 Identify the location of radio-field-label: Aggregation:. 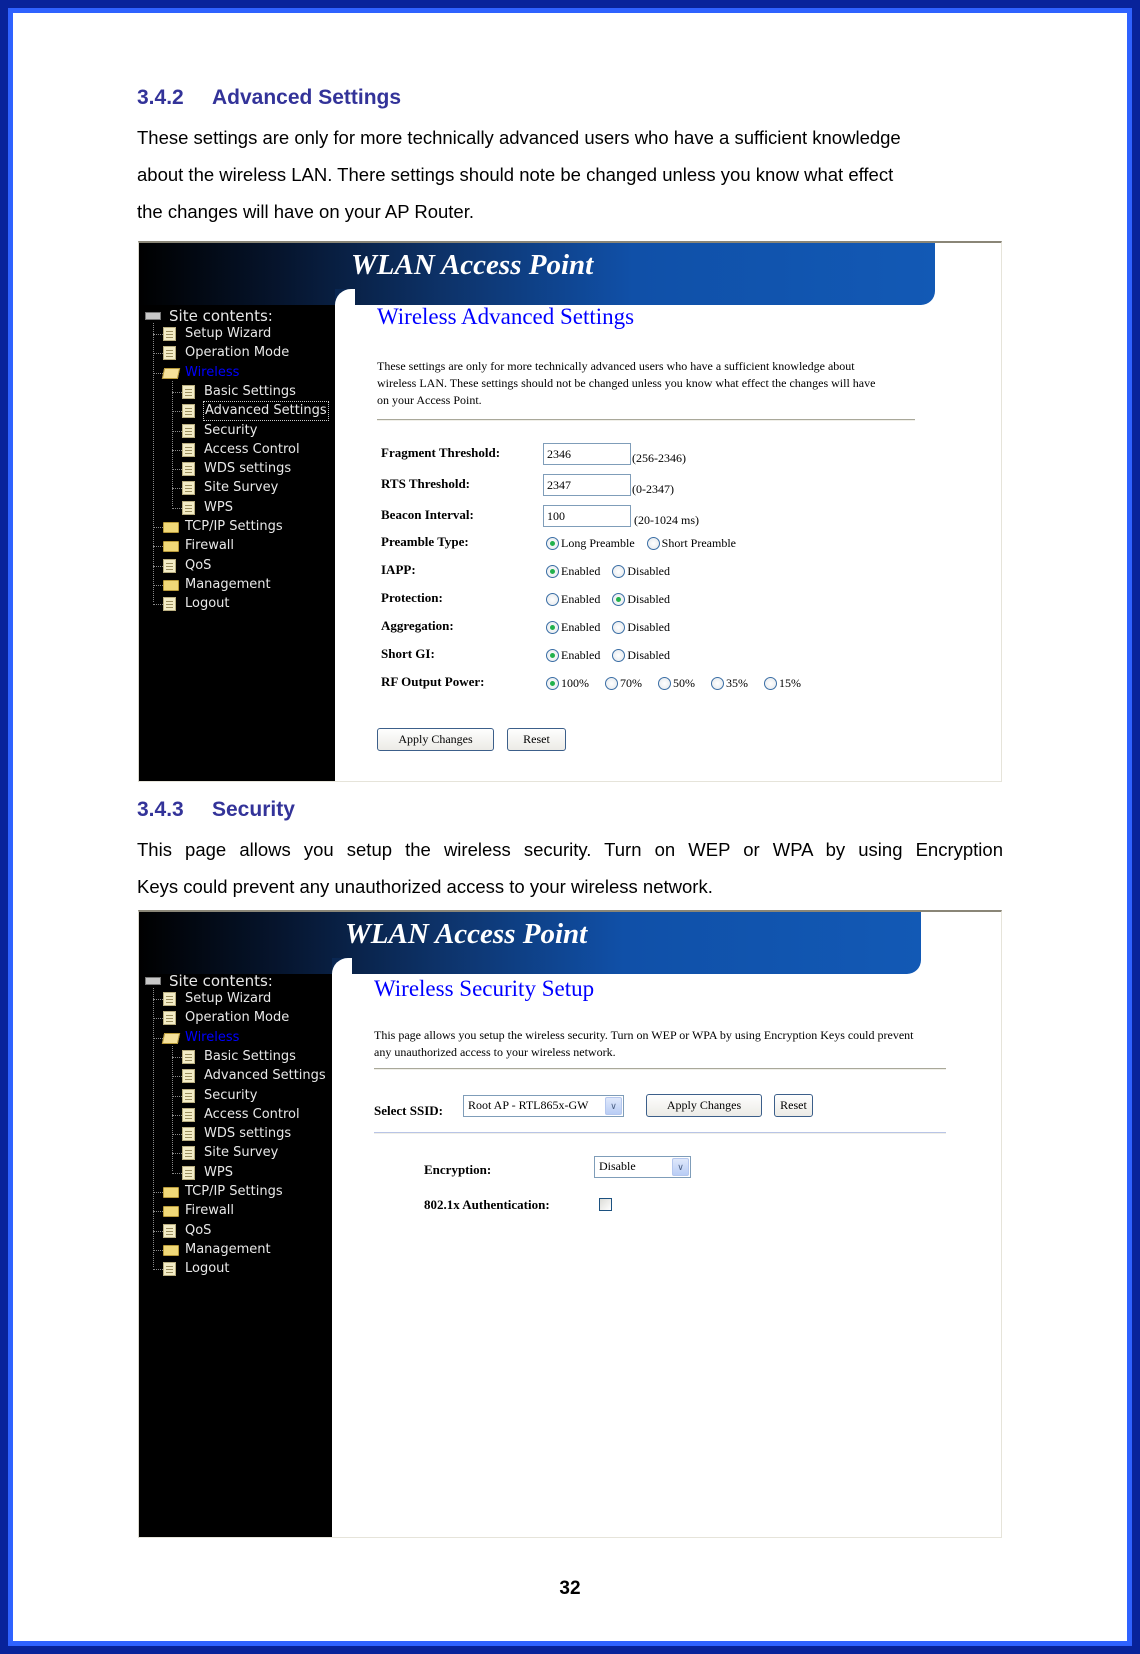
(417, 625).